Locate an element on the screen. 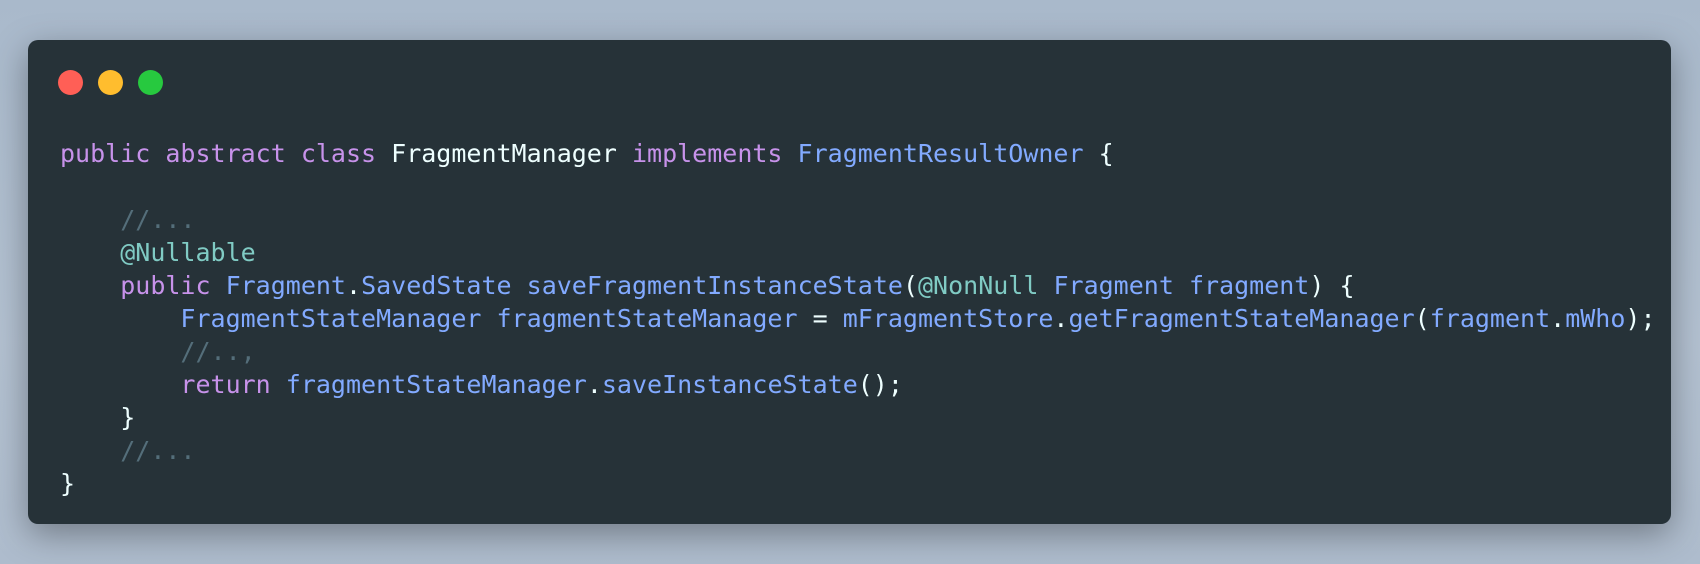 This screenshot has height=564, width=1700. code-token: abstract is located at coordinates (233, 153).